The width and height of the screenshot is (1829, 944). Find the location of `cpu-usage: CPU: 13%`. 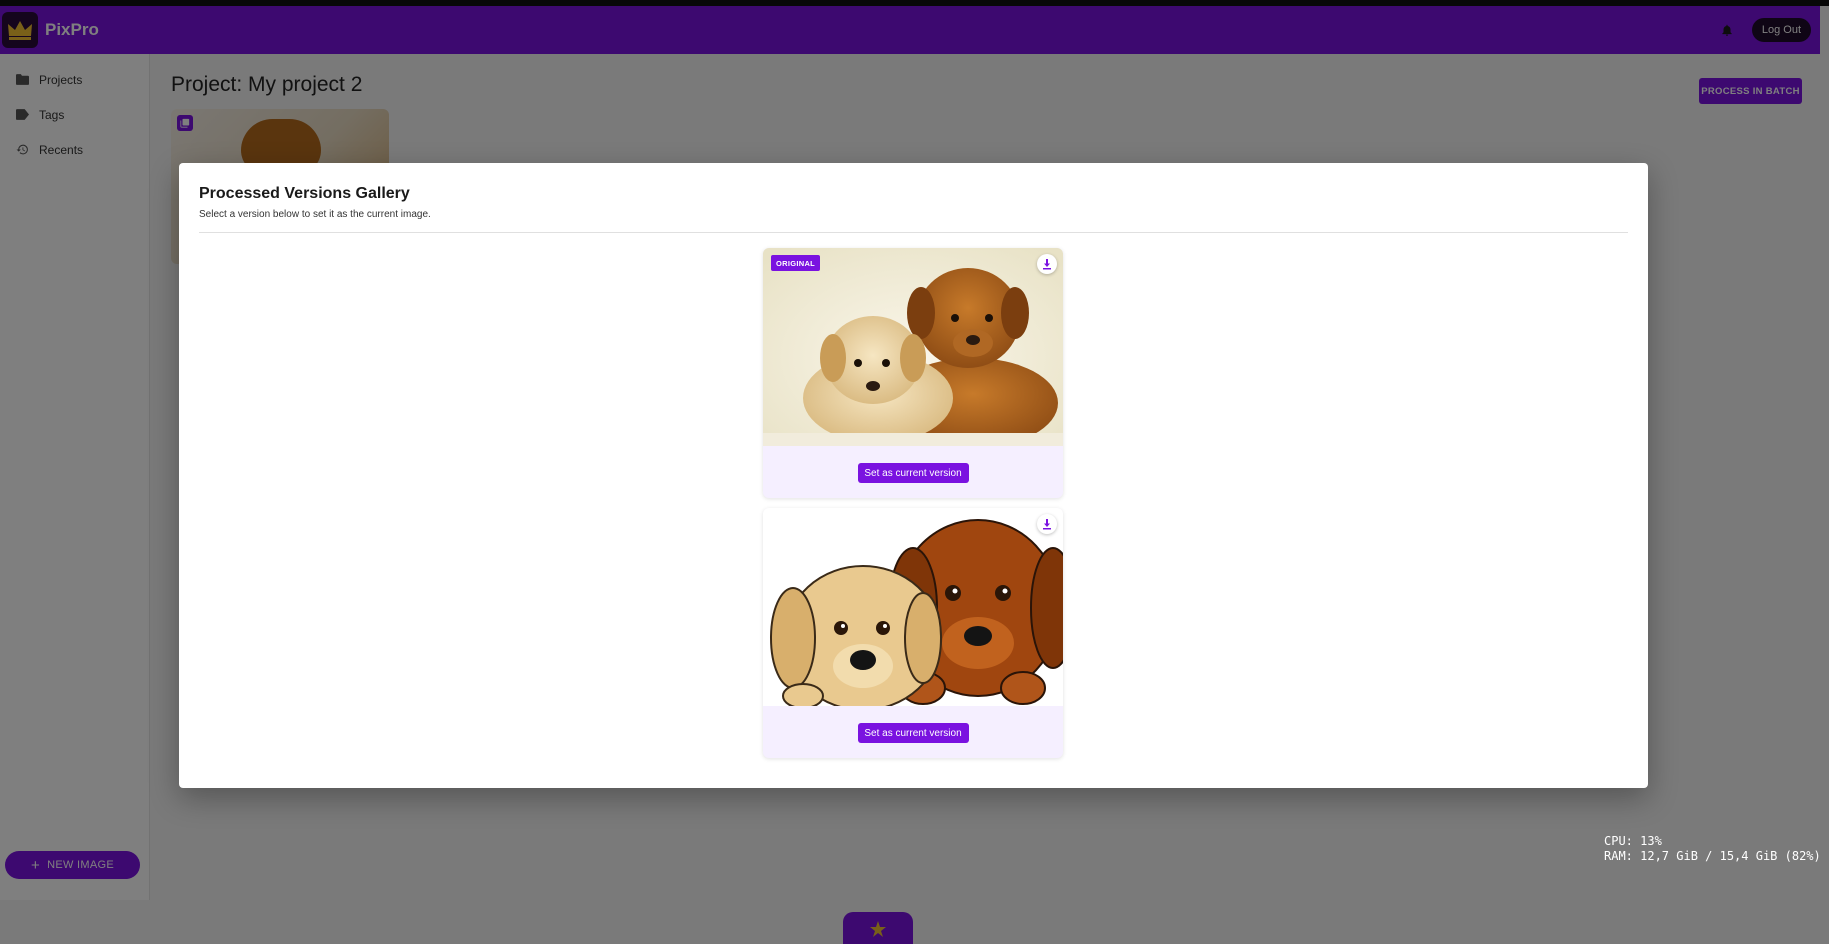

cpu-usage: CPU: 13% is located at coordinates (1633, 841).